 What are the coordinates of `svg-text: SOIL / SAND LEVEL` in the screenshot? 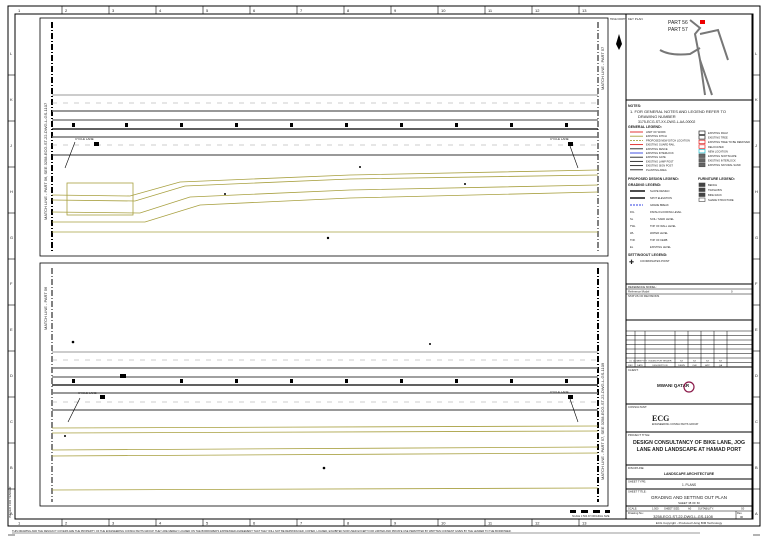 It's located at (662, 219).